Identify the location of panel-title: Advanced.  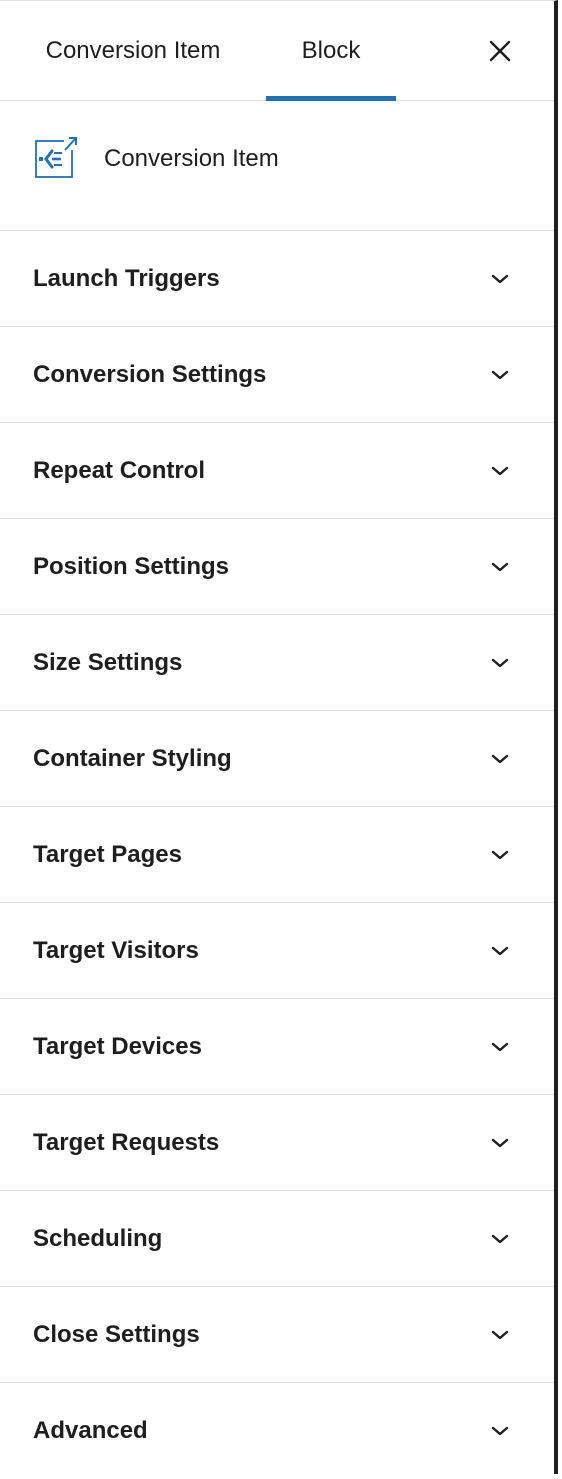
(90, 1430).